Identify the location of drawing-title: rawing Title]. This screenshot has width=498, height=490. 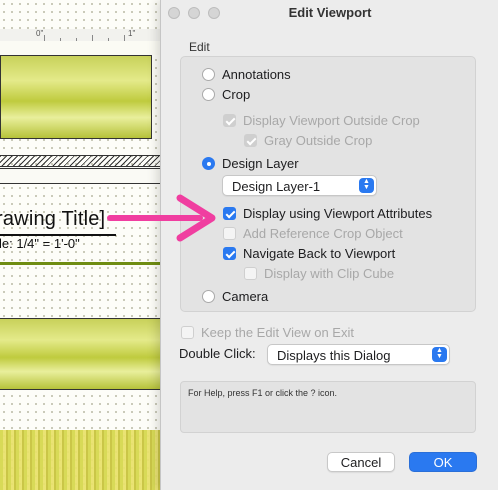
(53, 219).